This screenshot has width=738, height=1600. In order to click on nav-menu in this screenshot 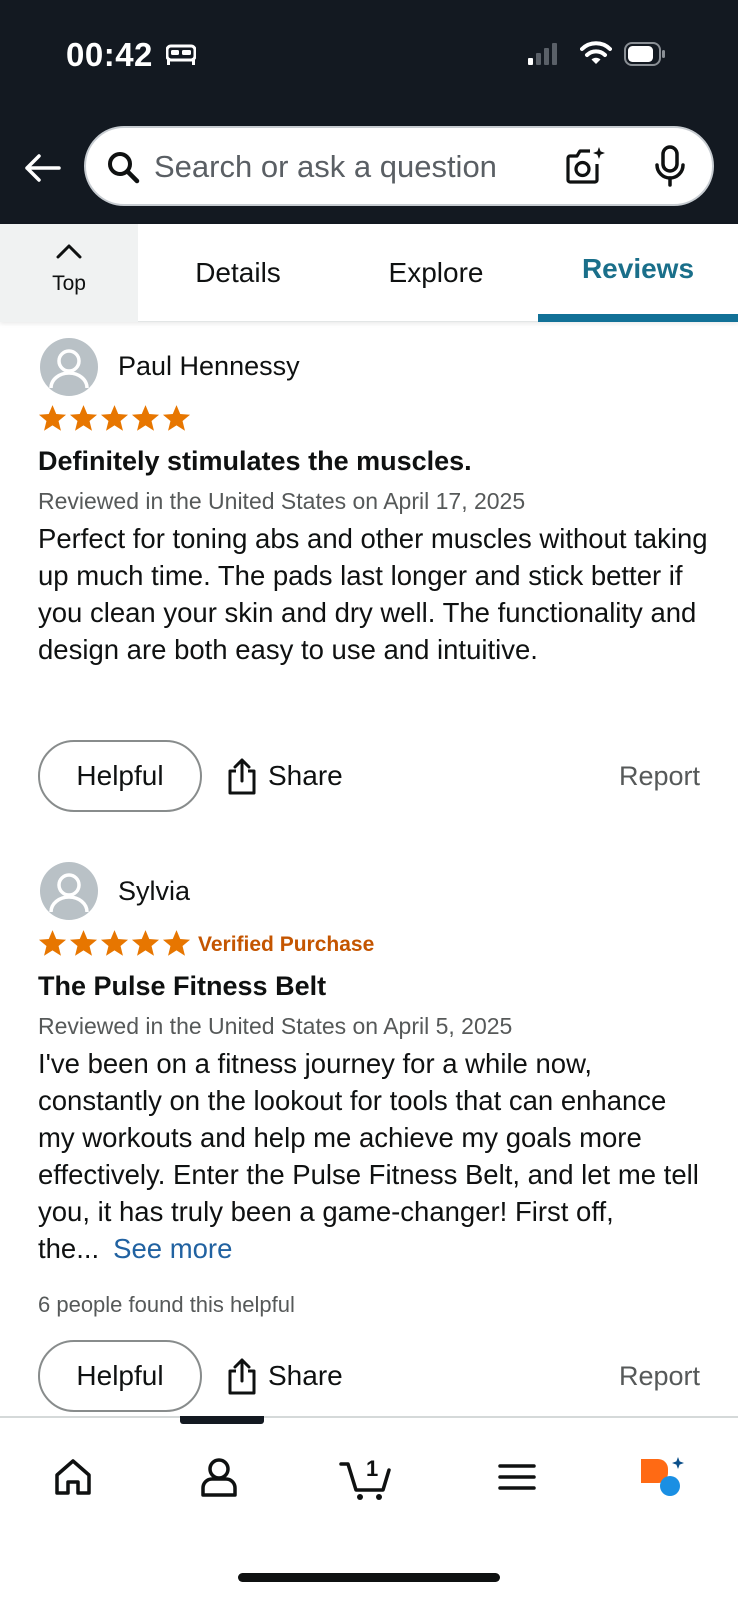, I will do `click(517, 1477)`.